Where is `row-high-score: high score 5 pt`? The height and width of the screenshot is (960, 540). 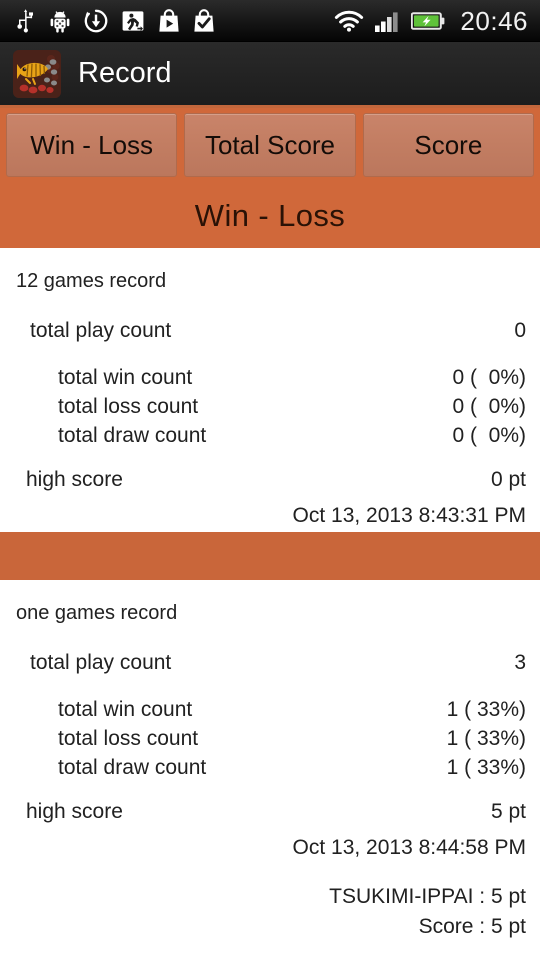
row-high-score: high score 5 pt is located at coordinates (270, 812).